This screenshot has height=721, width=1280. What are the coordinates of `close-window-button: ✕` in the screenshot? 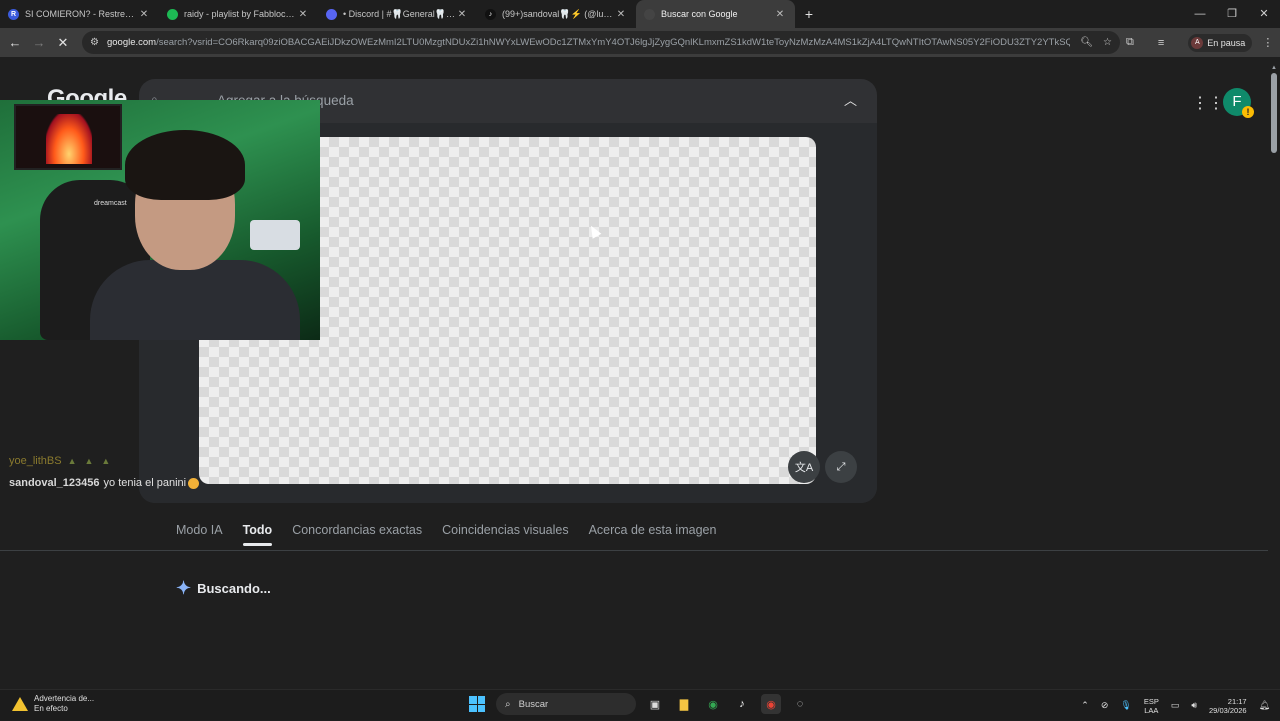 It's located at (1264, 14).